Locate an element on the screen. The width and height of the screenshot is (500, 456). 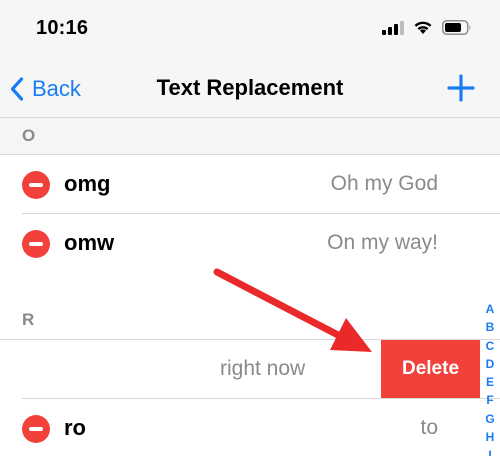
index-letter: E is located at coordinates (490, 382).